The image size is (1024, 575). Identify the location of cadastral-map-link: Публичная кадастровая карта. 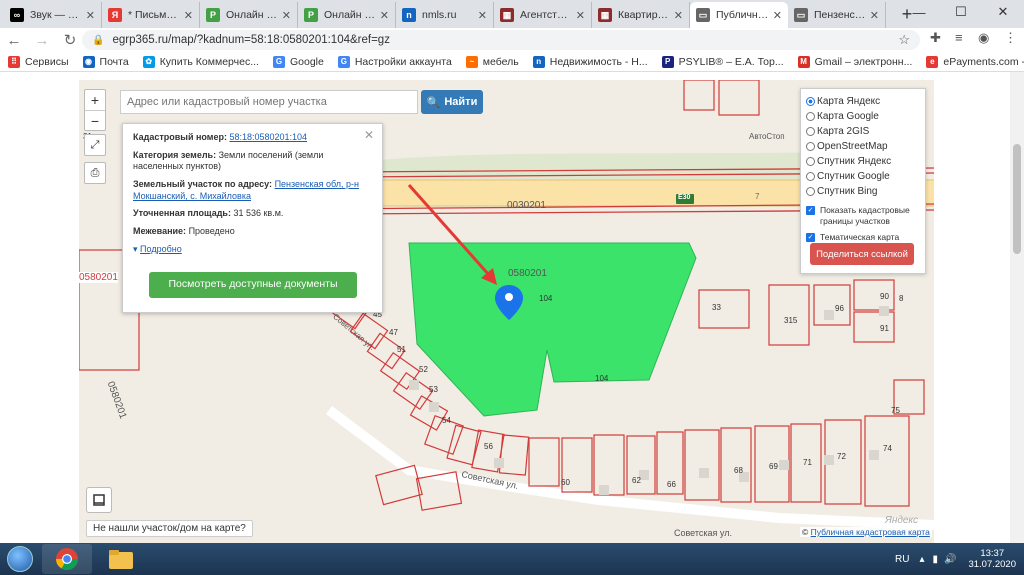
(870, 532).